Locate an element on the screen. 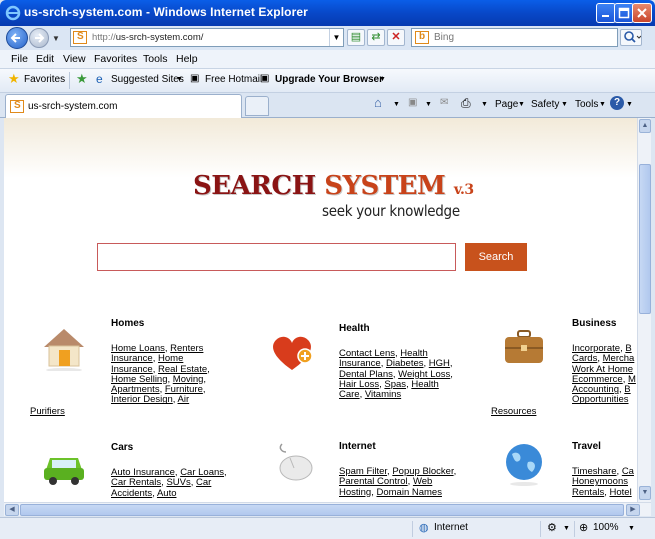  search-provider-icon: b is located at coordinates (422, 37).